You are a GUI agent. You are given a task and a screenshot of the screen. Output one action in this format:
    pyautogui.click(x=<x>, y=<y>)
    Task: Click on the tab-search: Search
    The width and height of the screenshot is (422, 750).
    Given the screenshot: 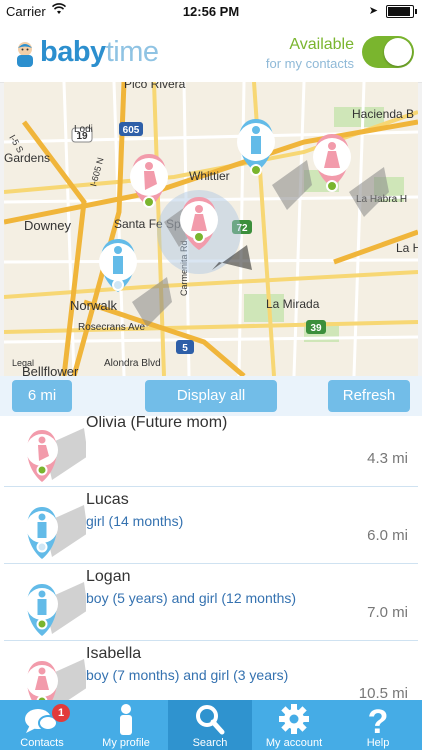 What is the action you would take?
    pyautogui.click(x=210, y=725)
    